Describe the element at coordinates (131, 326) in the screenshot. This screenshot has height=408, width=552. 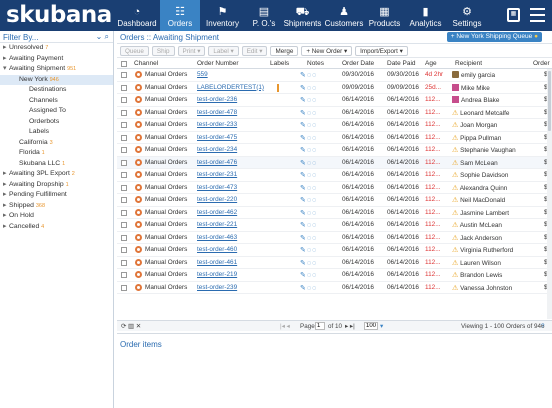
I see `refresh-icon: ⟳ ▥ ✕` at that location.